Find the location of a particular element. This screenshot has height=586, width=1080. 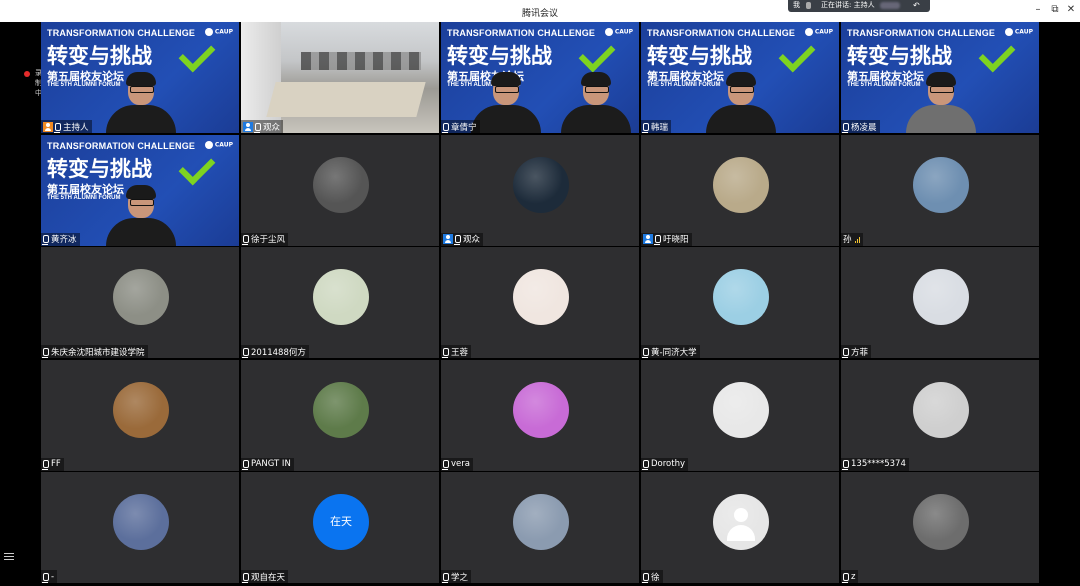

participant-name-label: Dorothy is located at coordinates (665, 464).